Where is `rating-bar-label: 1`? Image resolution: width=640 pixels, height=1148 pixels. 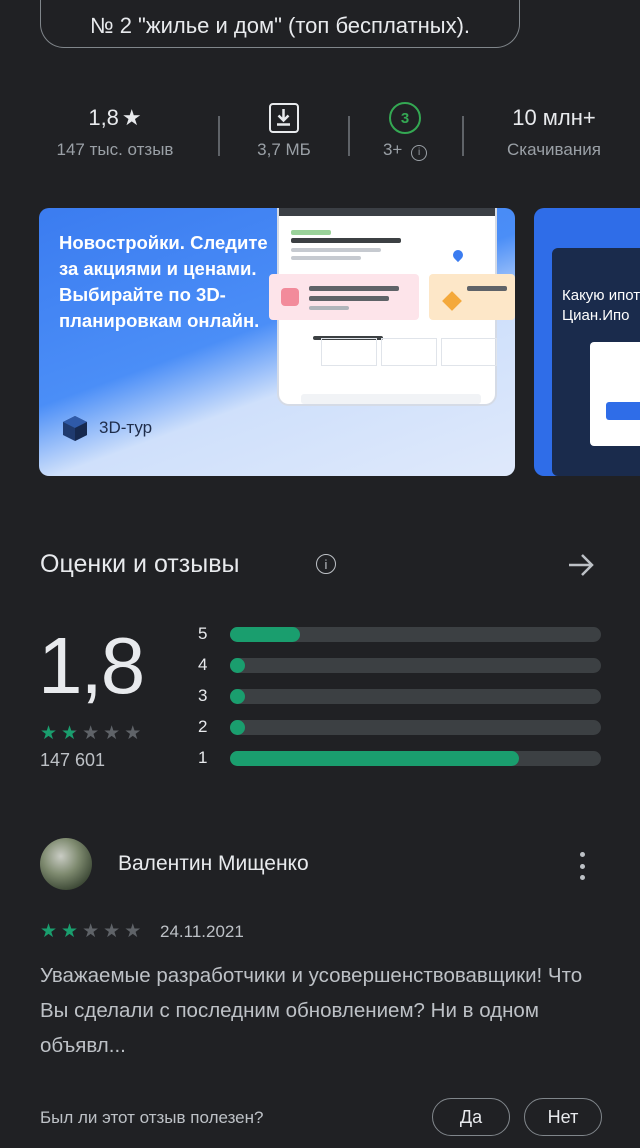
rating-bar-label: 1 is located at coordinates (203, 757).